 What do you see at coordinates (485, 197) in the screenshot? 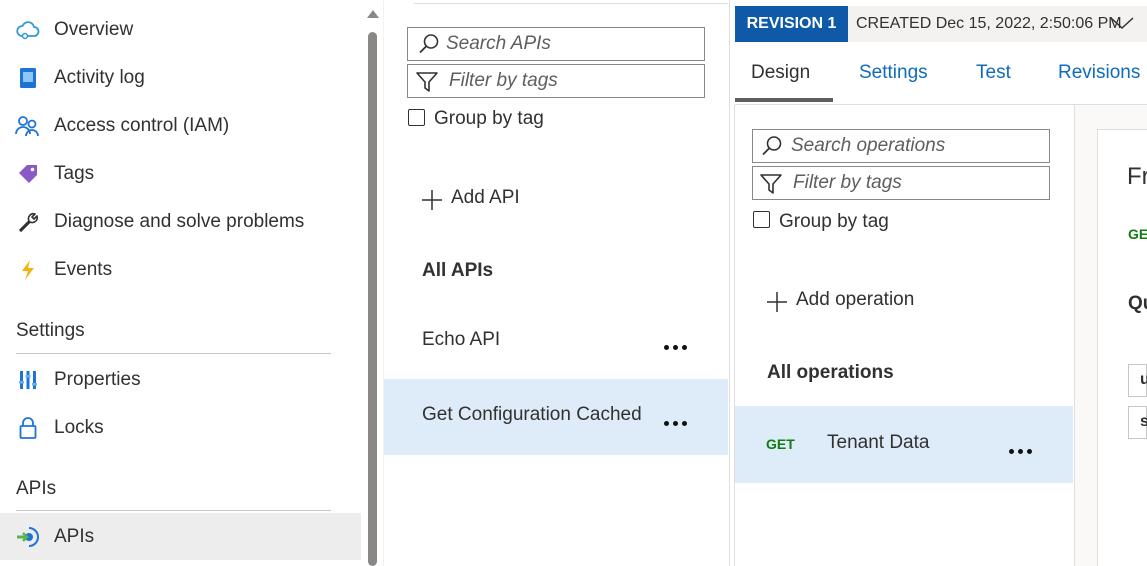
I see `add-api-label: Add API` at bounding box center [485, 197].